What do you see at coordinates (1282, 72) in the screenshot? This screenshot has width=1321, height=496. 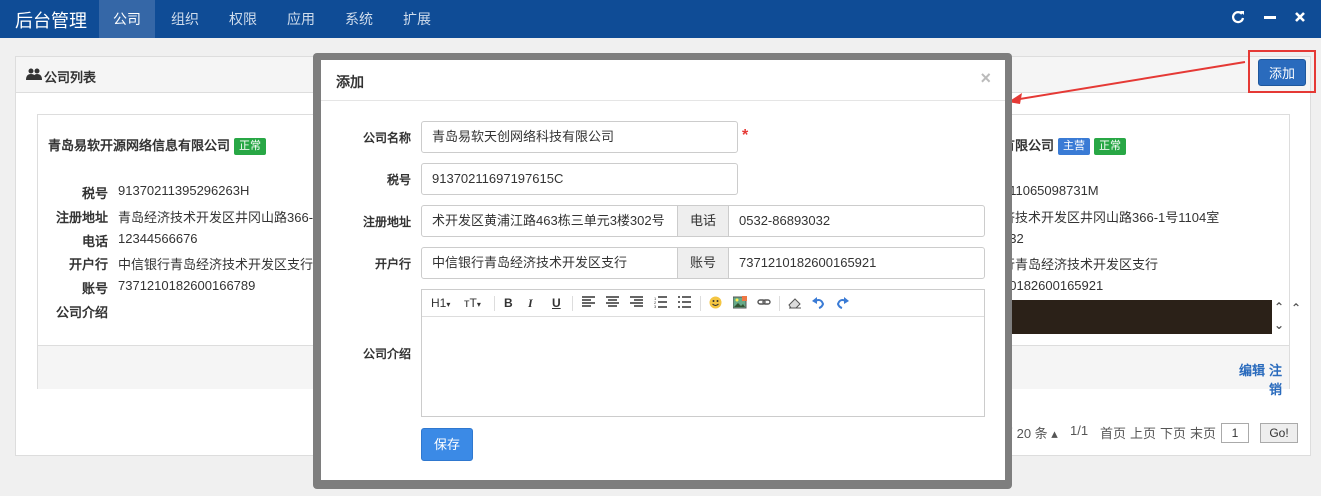 I see `add-company-button: 添加` at bounding box center [1282, 72].